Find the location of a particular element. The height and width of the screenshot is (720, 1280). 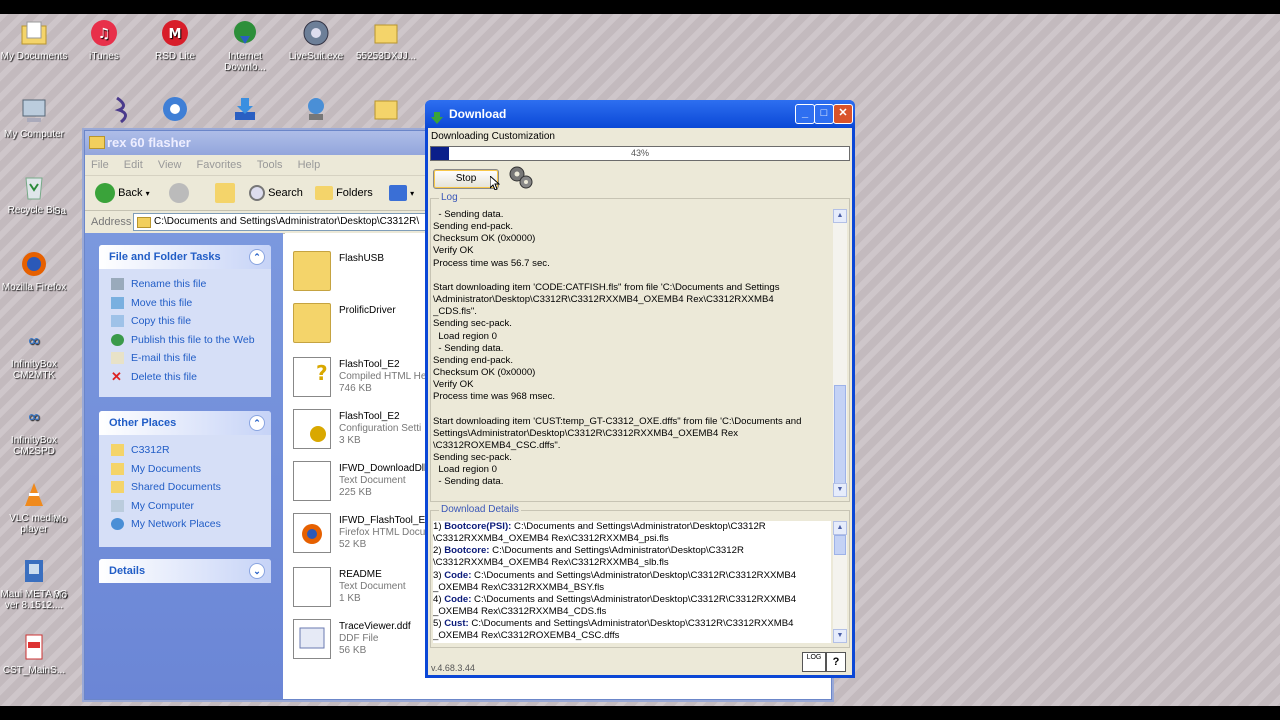

menu-help: Help is located at coordinates (309, 165).